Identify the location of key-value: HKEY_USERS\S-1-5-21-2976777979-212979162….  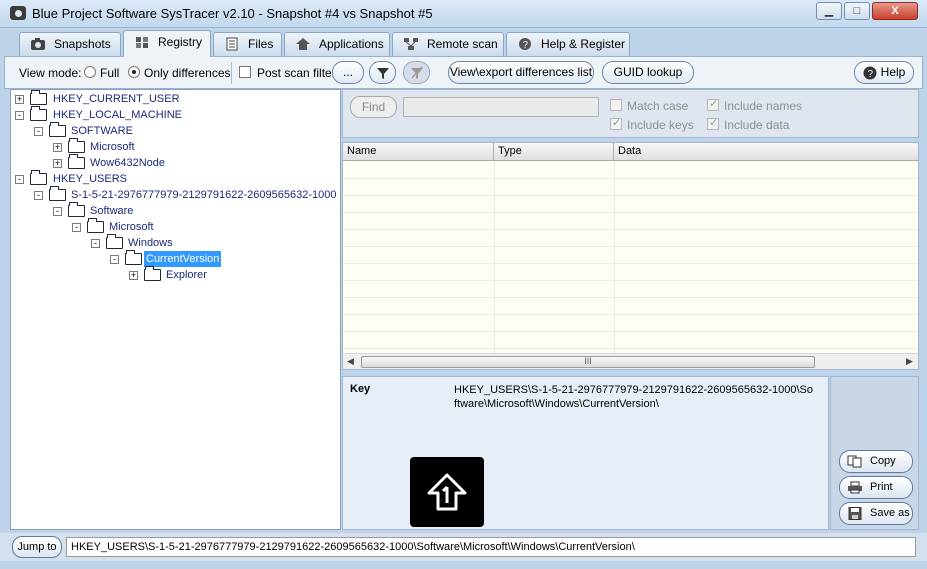
(633, 397).